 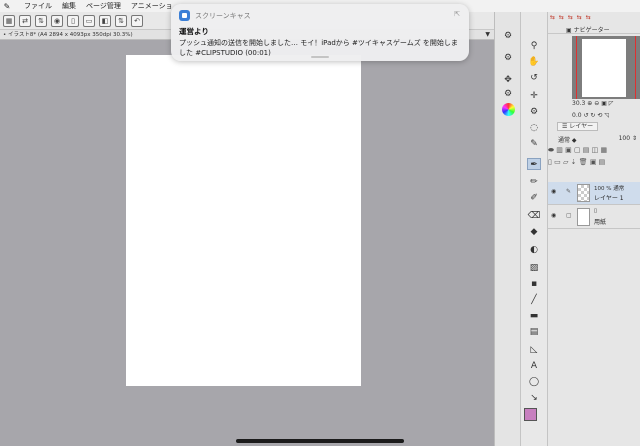 I want to click on new-vector-layer-icon: ▭, so click(x=557, y=162).